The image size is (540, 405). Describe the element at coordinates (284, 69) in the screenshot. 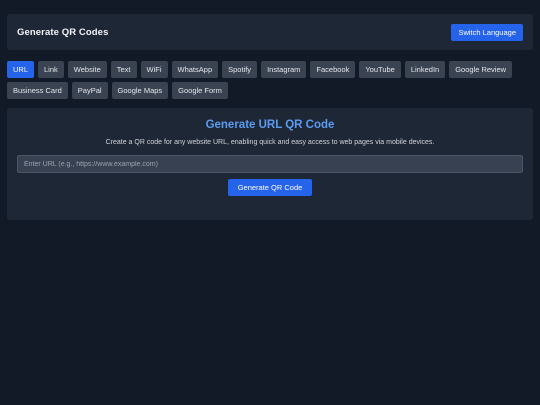

I see `tab-instagram: Instagram` at that location.